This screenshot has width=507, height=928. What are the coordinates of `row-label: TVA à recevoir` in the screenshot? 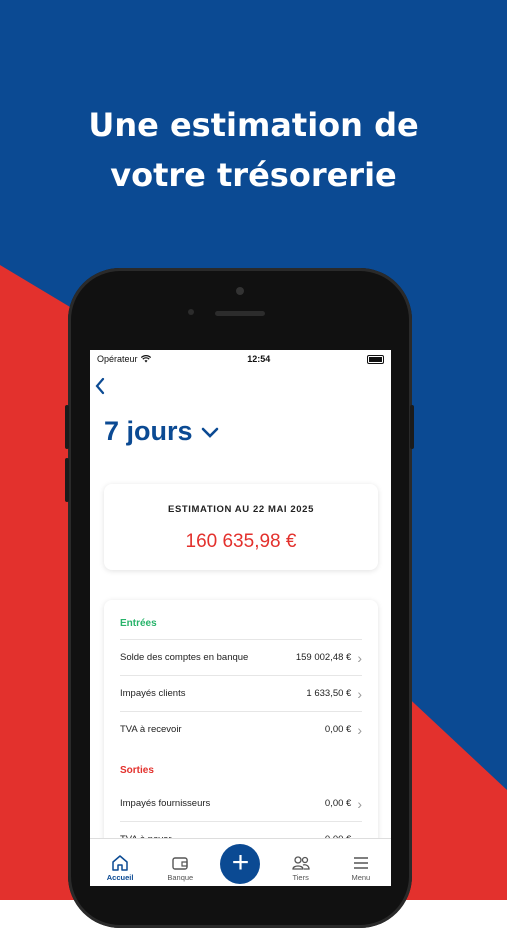 It's located at (151, 729).